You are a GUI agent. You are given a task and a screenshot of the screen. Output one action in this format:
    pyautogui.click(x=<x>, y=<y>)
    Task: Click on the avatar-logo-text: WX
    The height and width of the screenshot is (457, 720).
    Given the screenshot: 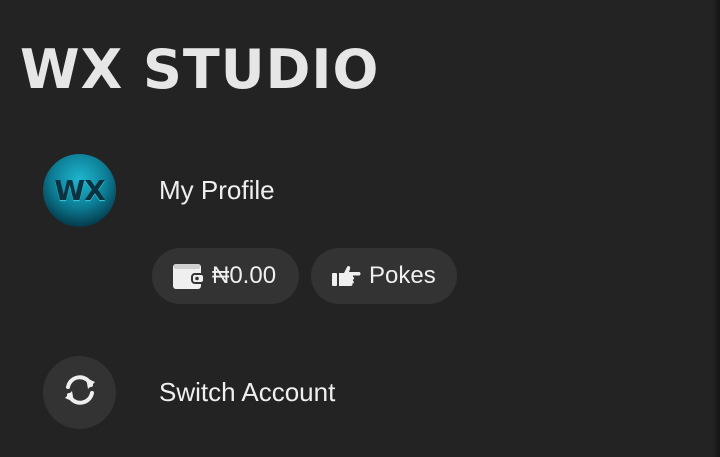 What is the action you would take?
    pyautogui.click(x=79, y=190)
    